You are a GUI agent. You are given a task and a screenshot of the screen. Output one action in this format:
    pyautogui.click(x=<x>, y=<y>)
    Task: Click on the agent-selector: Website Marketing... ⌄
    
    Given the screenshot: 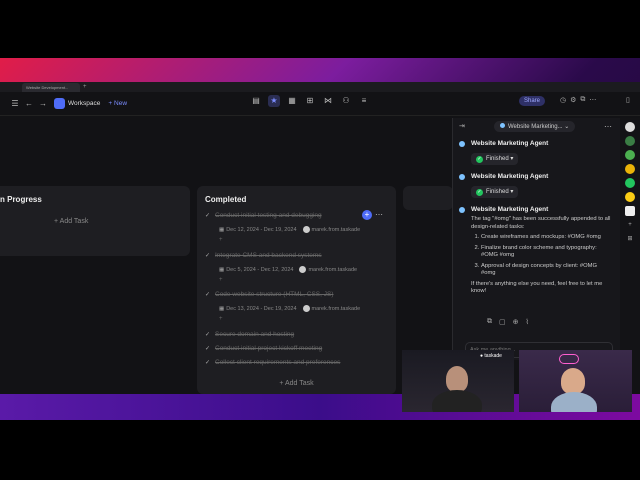 What is the action you would take?
    pyautogui.click(x=535, y=126)
    